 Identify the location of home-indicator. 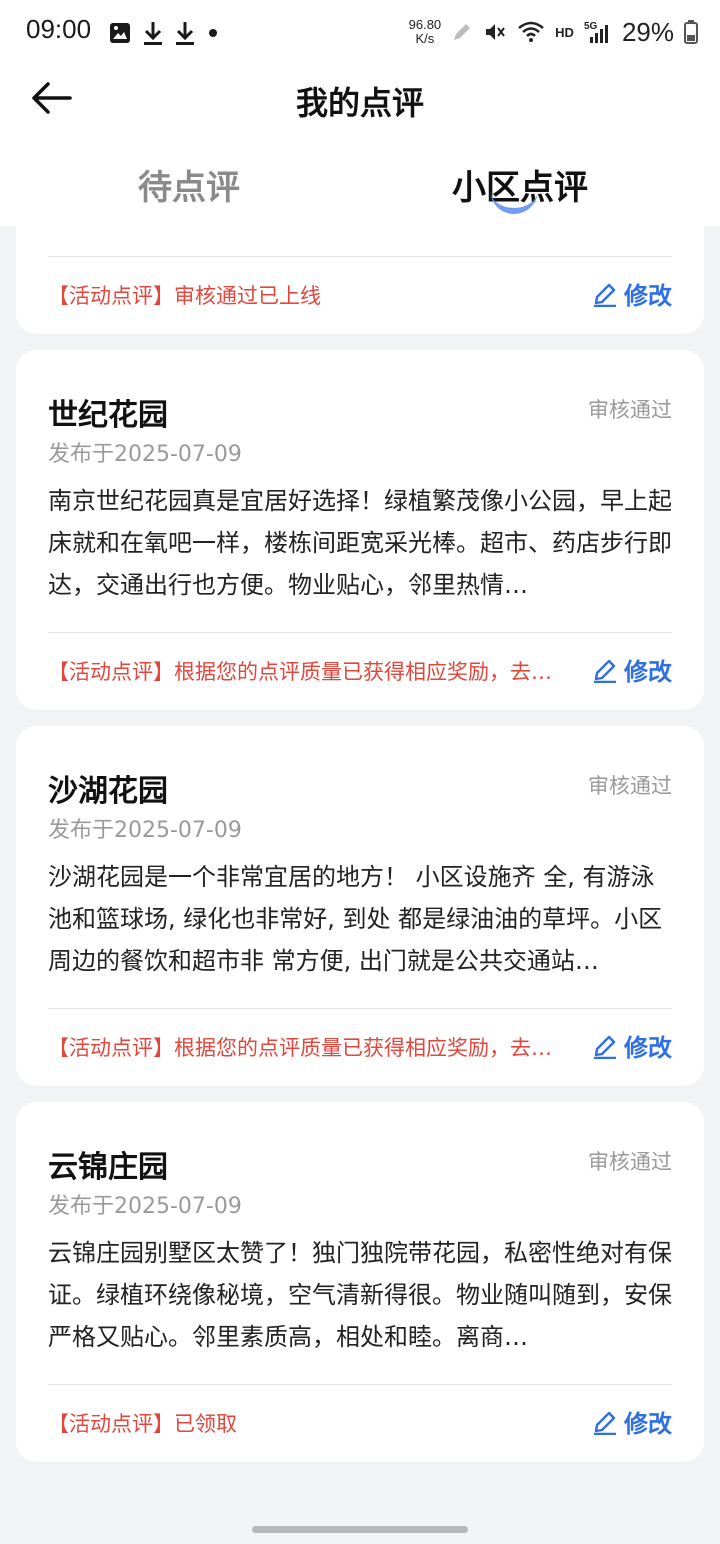
(360, 1529).